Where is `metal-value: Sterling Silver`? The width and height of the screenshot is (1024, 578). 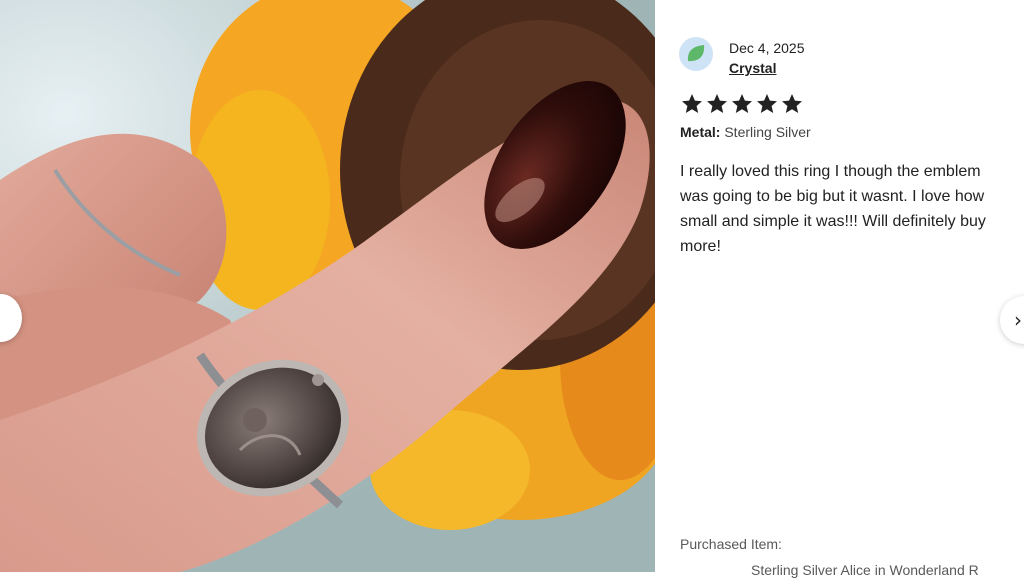 metal-value: Sterling Silver is located at coordinates (767, 132).